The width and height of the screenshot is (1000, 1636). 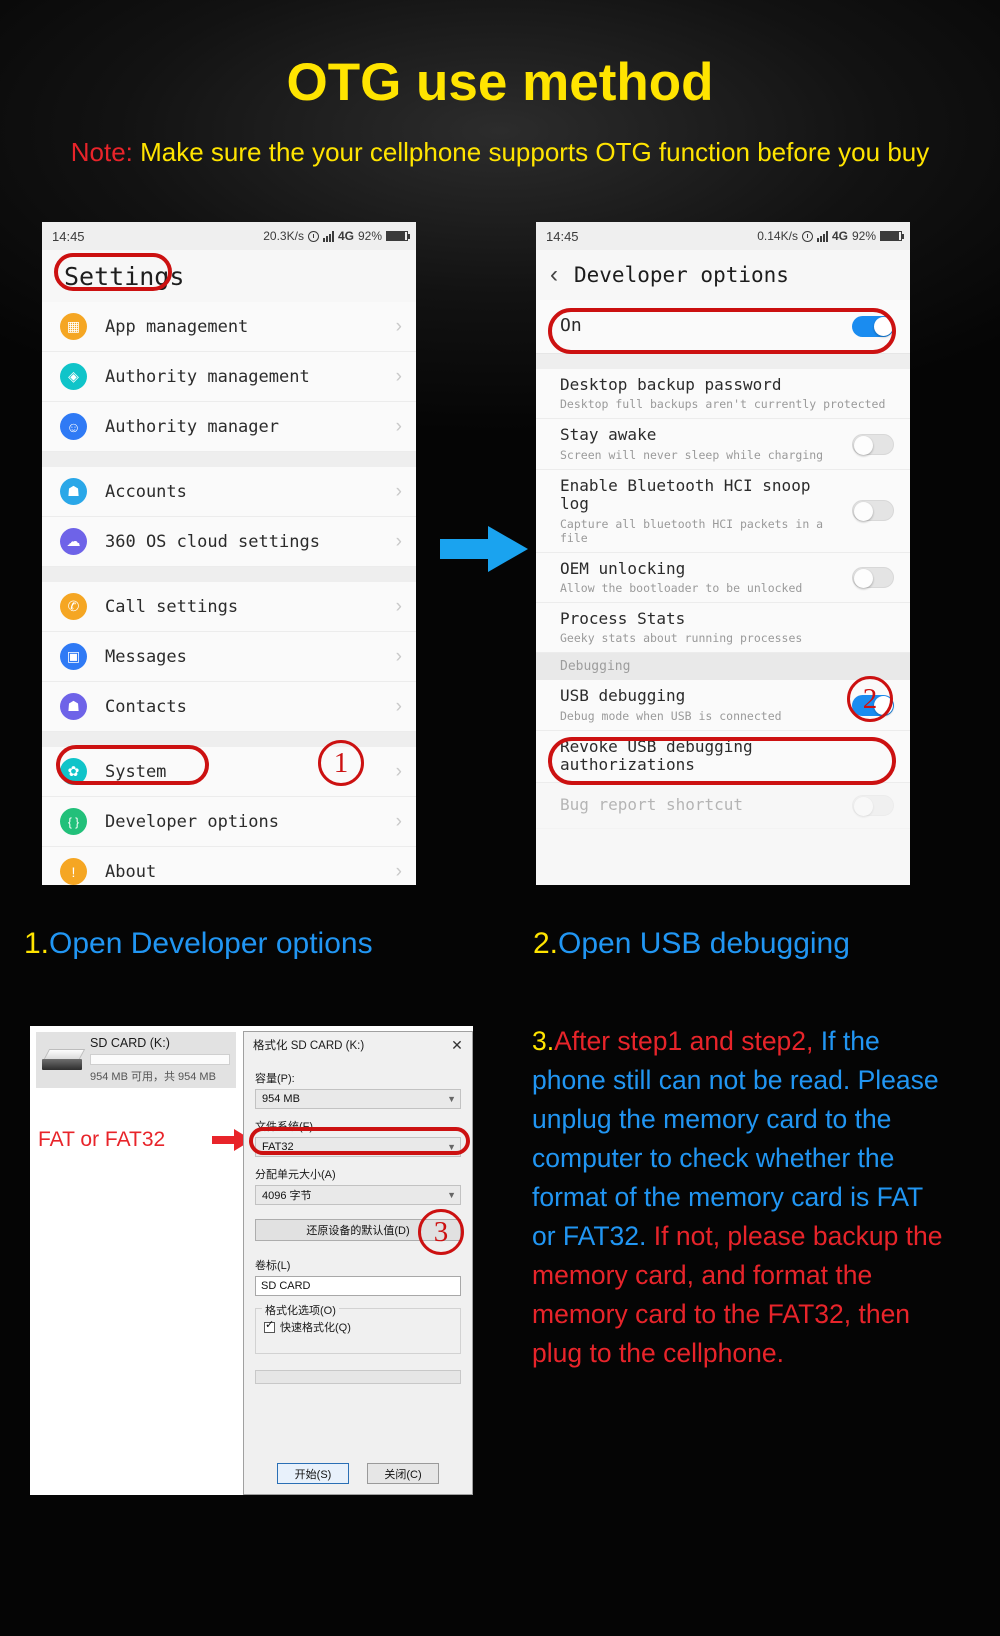 I want to click on row-title: Bug report shortcut, so click(x=652, y=805).